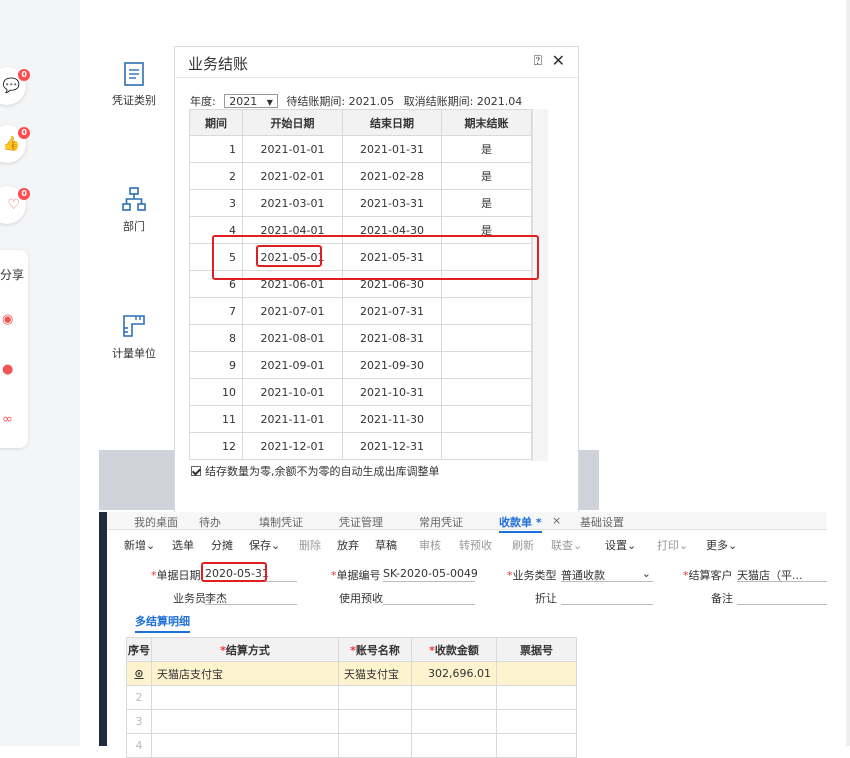 This screenshot has height=758, width=850. I want to click on year-select: 2021 ▼, so click(251, 101).